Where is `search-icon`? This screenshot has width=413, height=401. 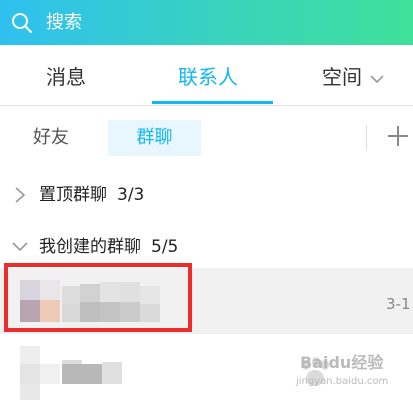 search-icon is located at coordinates (22, 23).